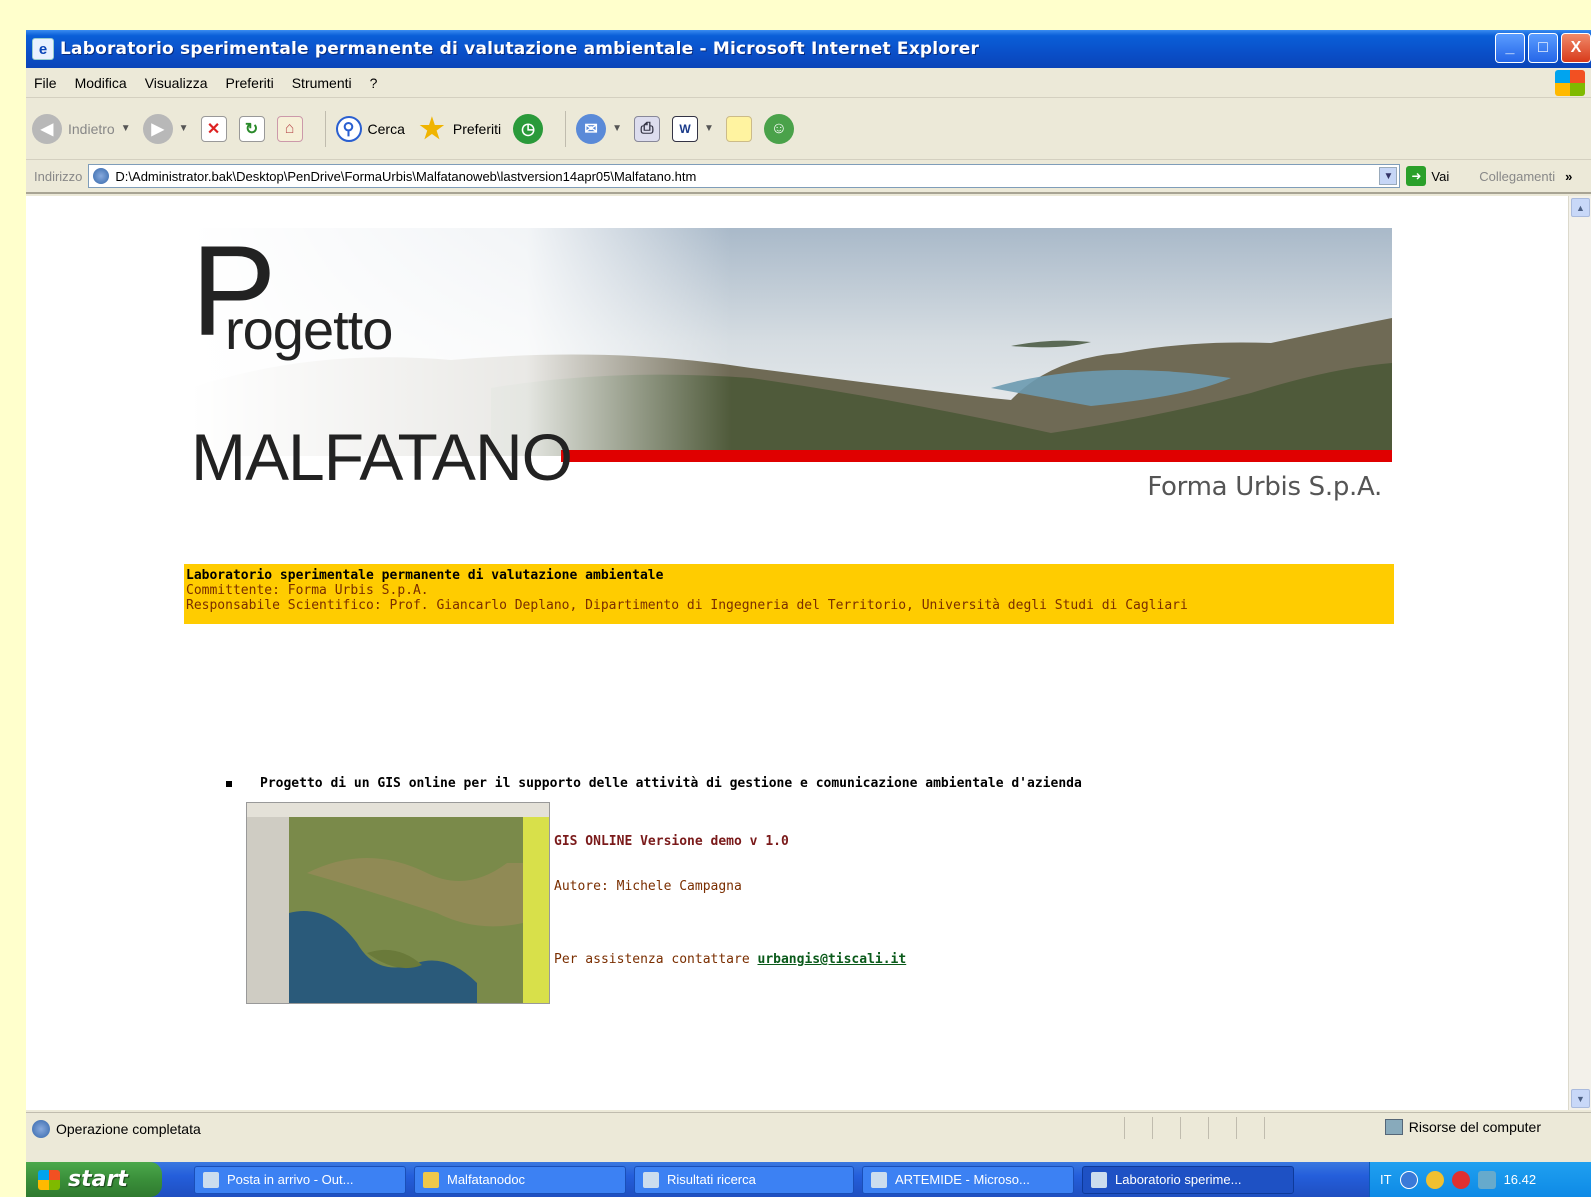 Image resolution: width=1591 pixels, height=1197 pixels. Describe the element at coordinates (1543, 48) in the screenshot. I see `maximize-button: □` at that location.